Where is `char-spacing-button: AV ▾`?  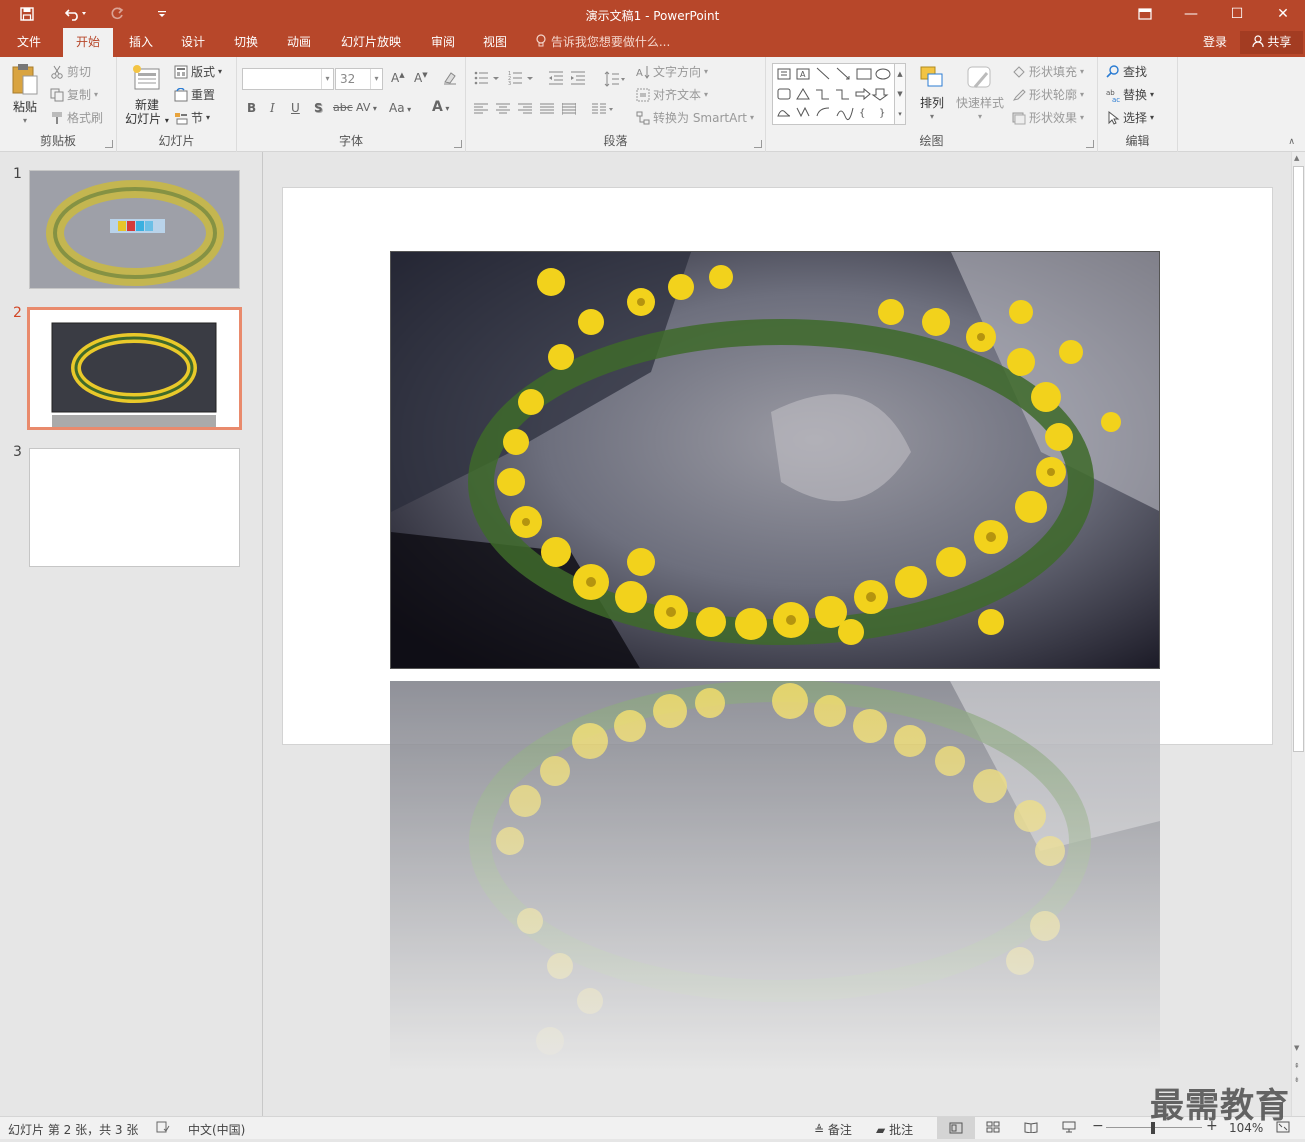
char-spacing-button: AV ▾ is located at coordinates (366, 107).